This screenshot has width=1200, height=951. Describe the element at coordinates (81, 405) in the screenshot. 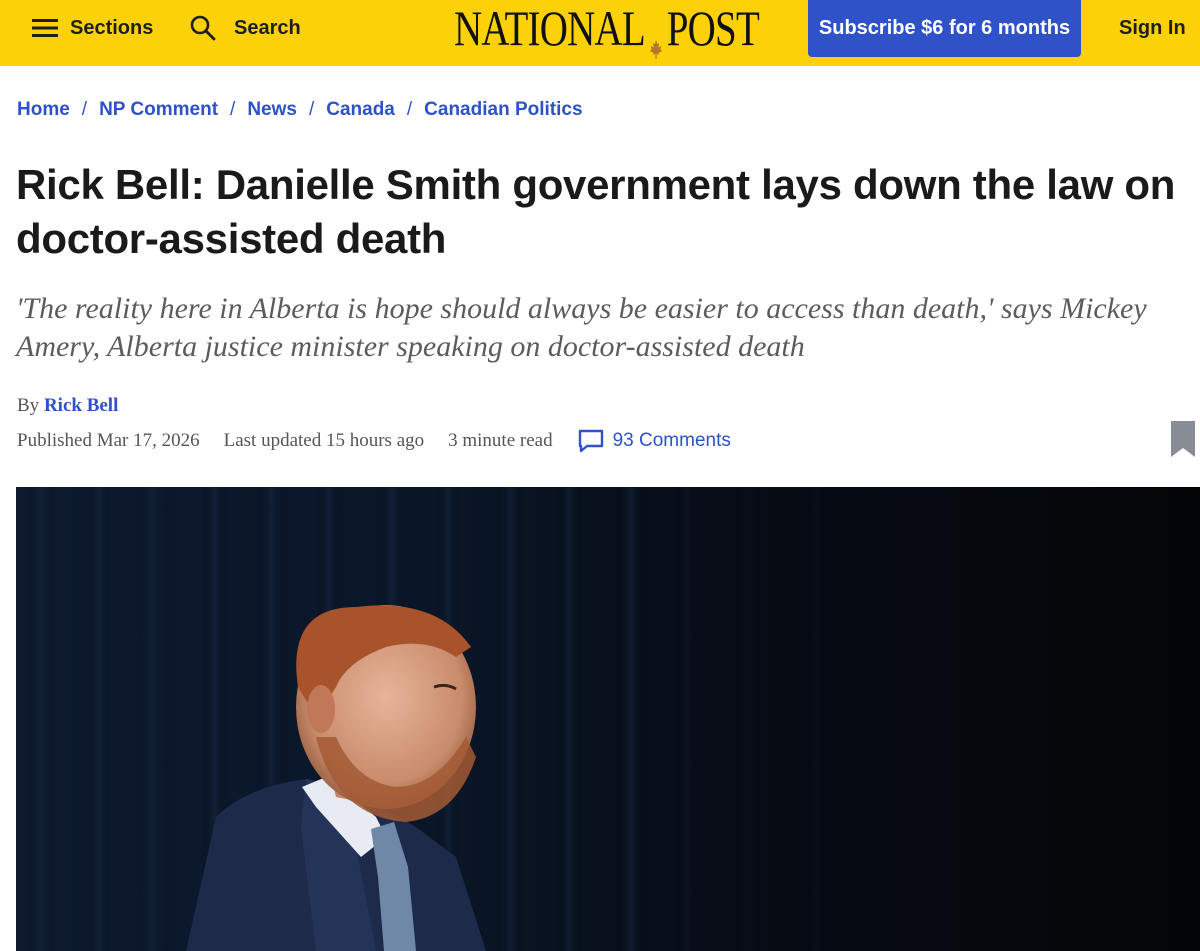

I see `author-link: Rick Bell` at that location.